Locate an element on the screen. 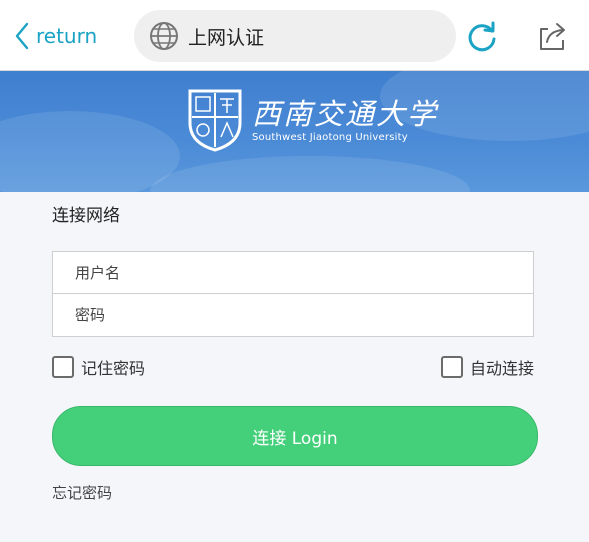 Image resolution: width=589 pixels, height=542 pixels. university-logo: 西南交通大学 Southwest Jiaotong University is located at coordinates (312, 120).